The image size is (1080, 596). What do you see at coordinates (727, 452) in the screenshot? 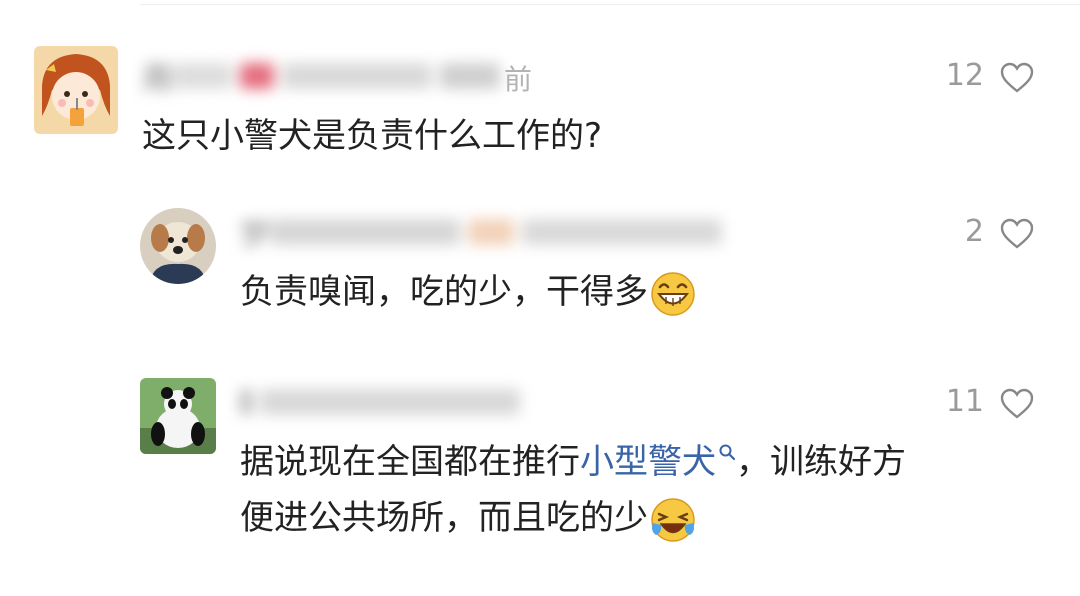
I see `search-icon` at bounding box center [727, 452].